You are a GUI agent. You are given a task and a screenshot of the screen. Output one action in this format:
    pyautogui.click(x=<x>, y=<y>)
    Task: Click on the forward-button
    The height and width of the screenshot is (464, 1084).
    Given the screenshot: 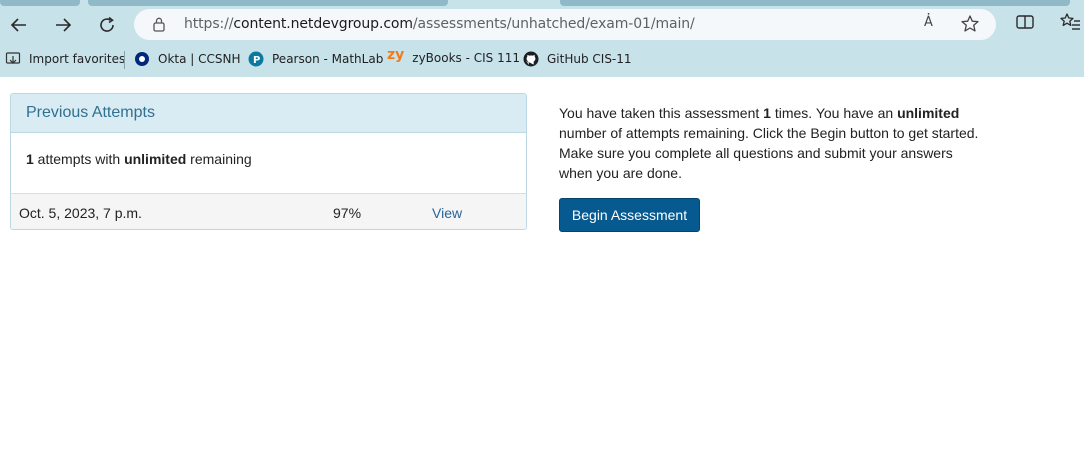 What is the action you would take?
    pyautogui.click(x=63, y=25)
    